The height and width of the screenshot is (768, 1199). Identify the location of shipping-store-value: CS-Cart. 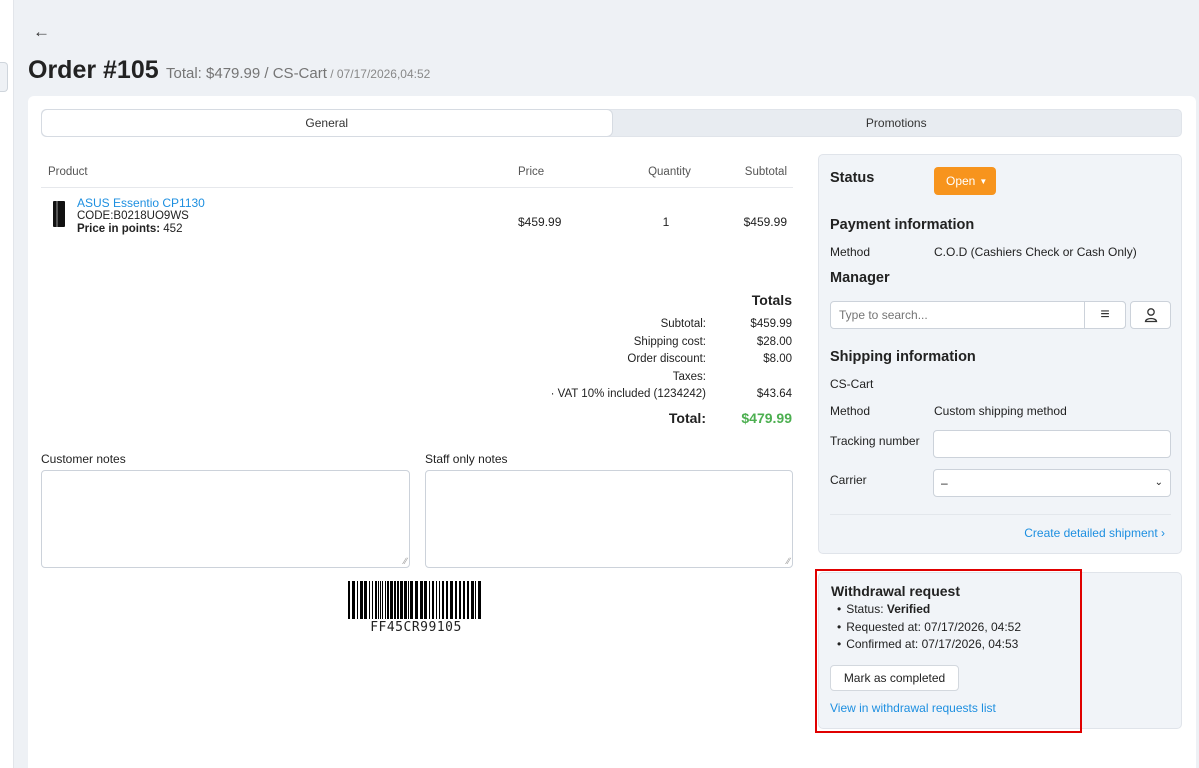
(852, 384).